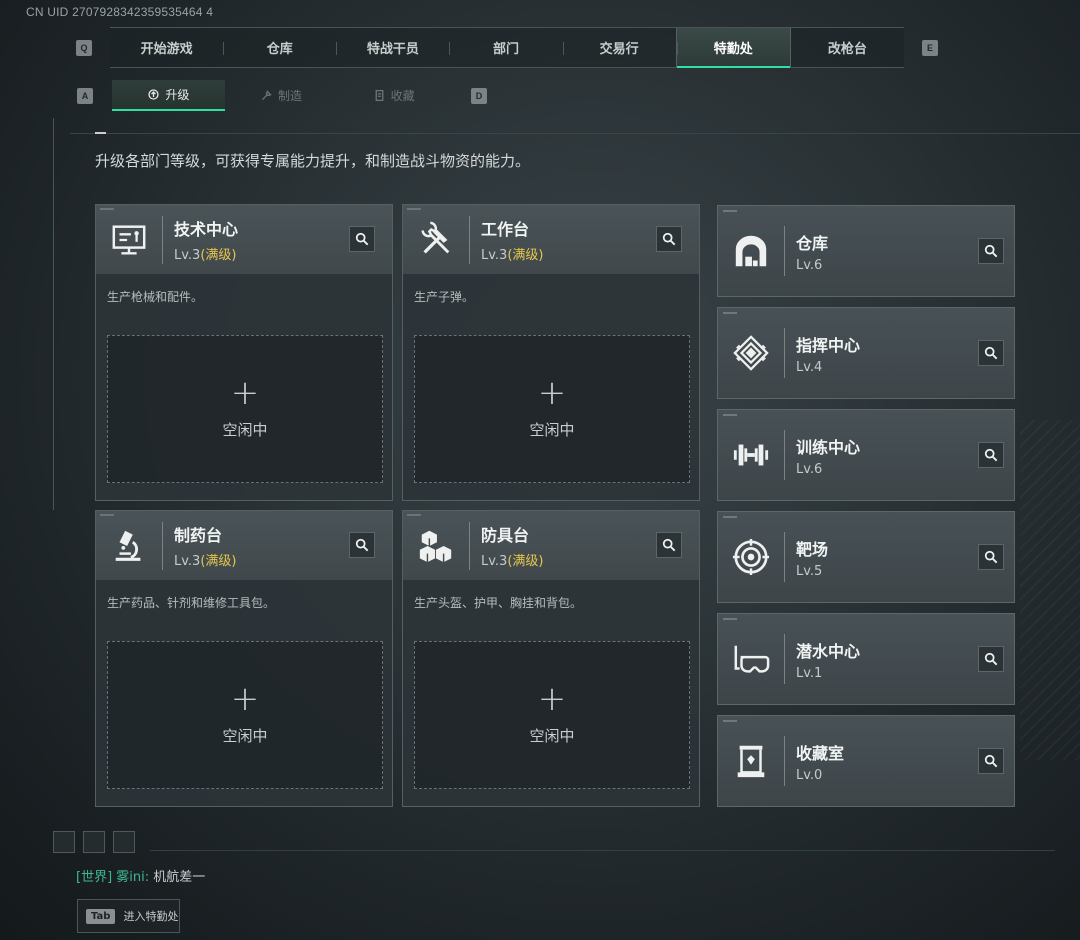 This screenshot has width=1080, height=940. I want to click on enter-special-ops-button: Tab 进入特勤处, so click(128, 916).